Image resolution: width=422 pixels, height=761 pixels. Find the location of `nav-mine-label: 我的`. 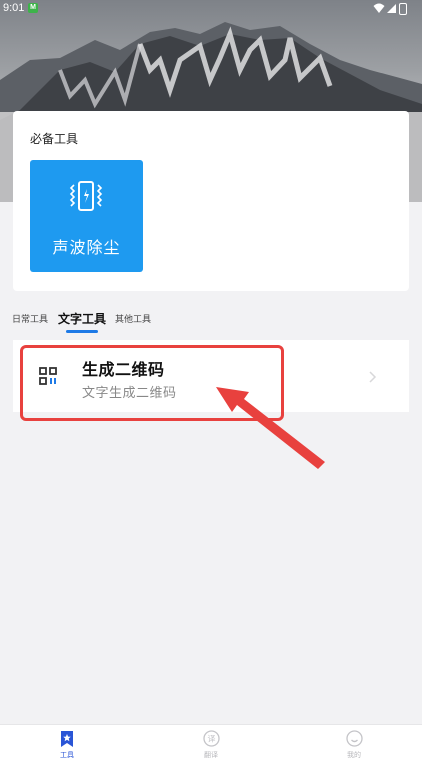

nav-mine-label: 我的 is located at coordinates (354, 755).